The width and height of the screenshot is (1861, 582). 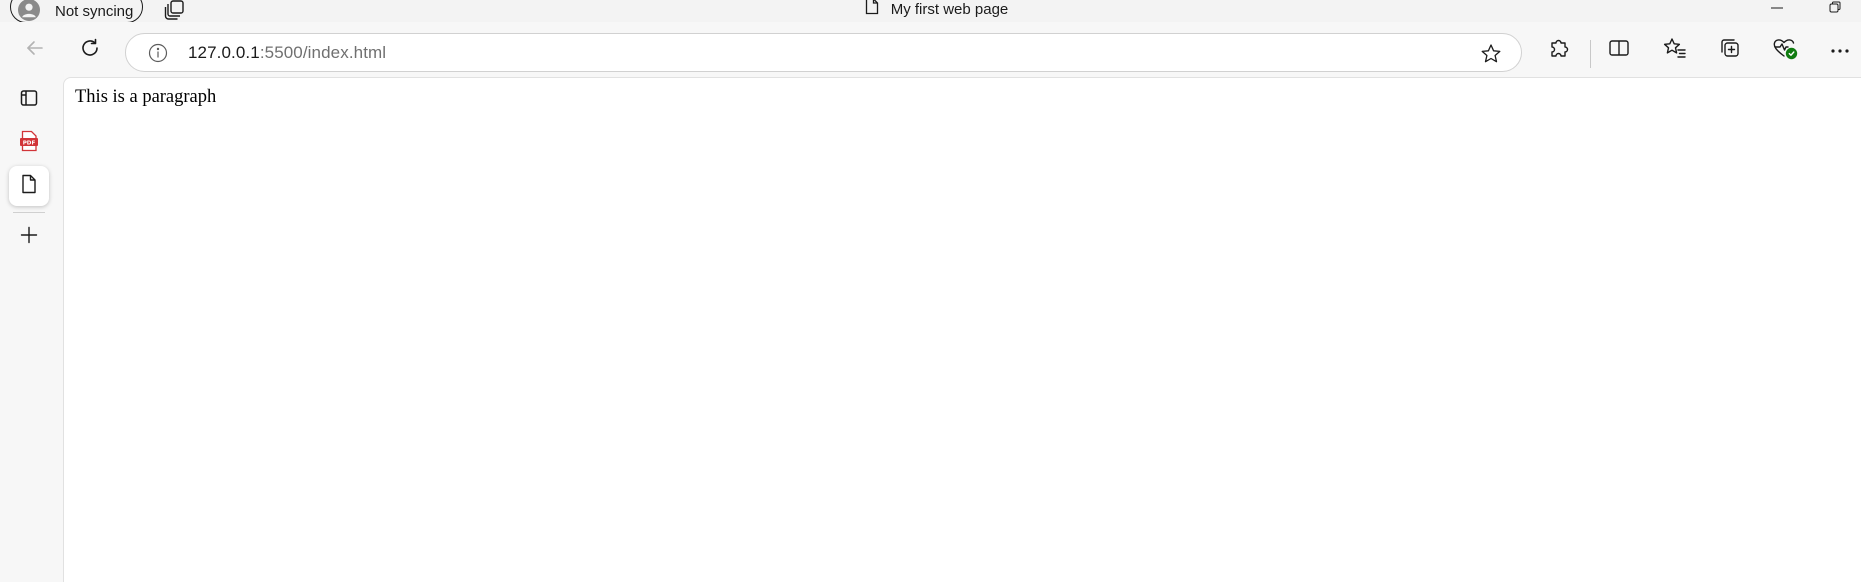 I want to click on plus-icon, so click(x=29, y=237).